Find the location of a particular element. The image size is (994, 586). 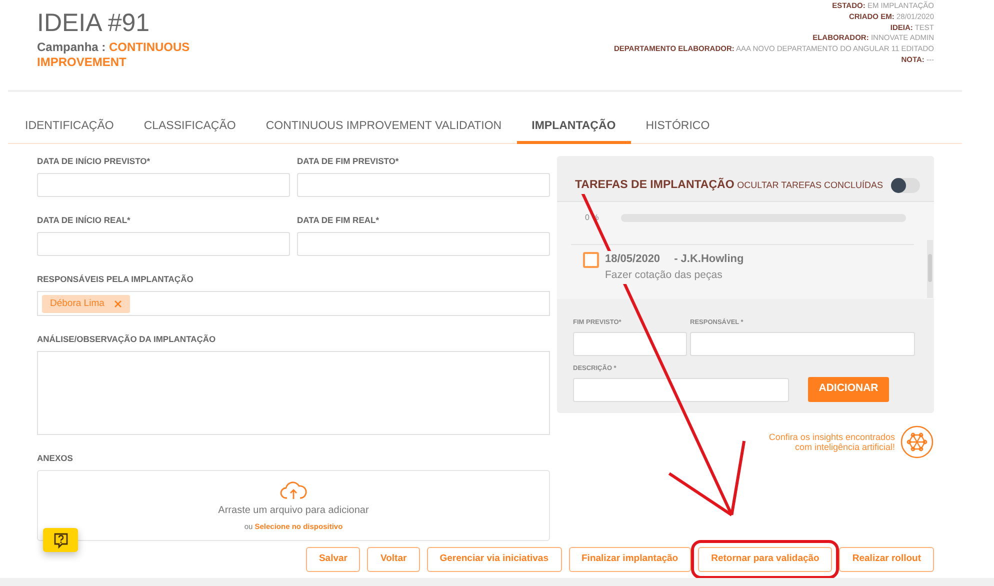

task-checkbox is located at coordinates (591, 260).